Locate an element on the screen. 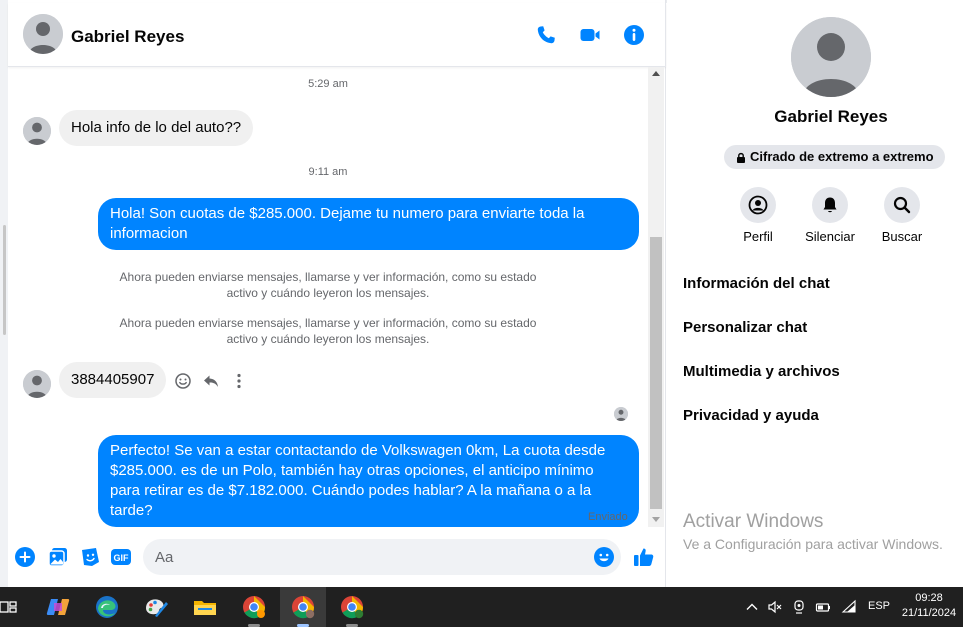 Image resolution: width=963 pixels, height=627 pixels. incoming-message: Hola info de lo del auto?? is located at coordinates (156, 128).